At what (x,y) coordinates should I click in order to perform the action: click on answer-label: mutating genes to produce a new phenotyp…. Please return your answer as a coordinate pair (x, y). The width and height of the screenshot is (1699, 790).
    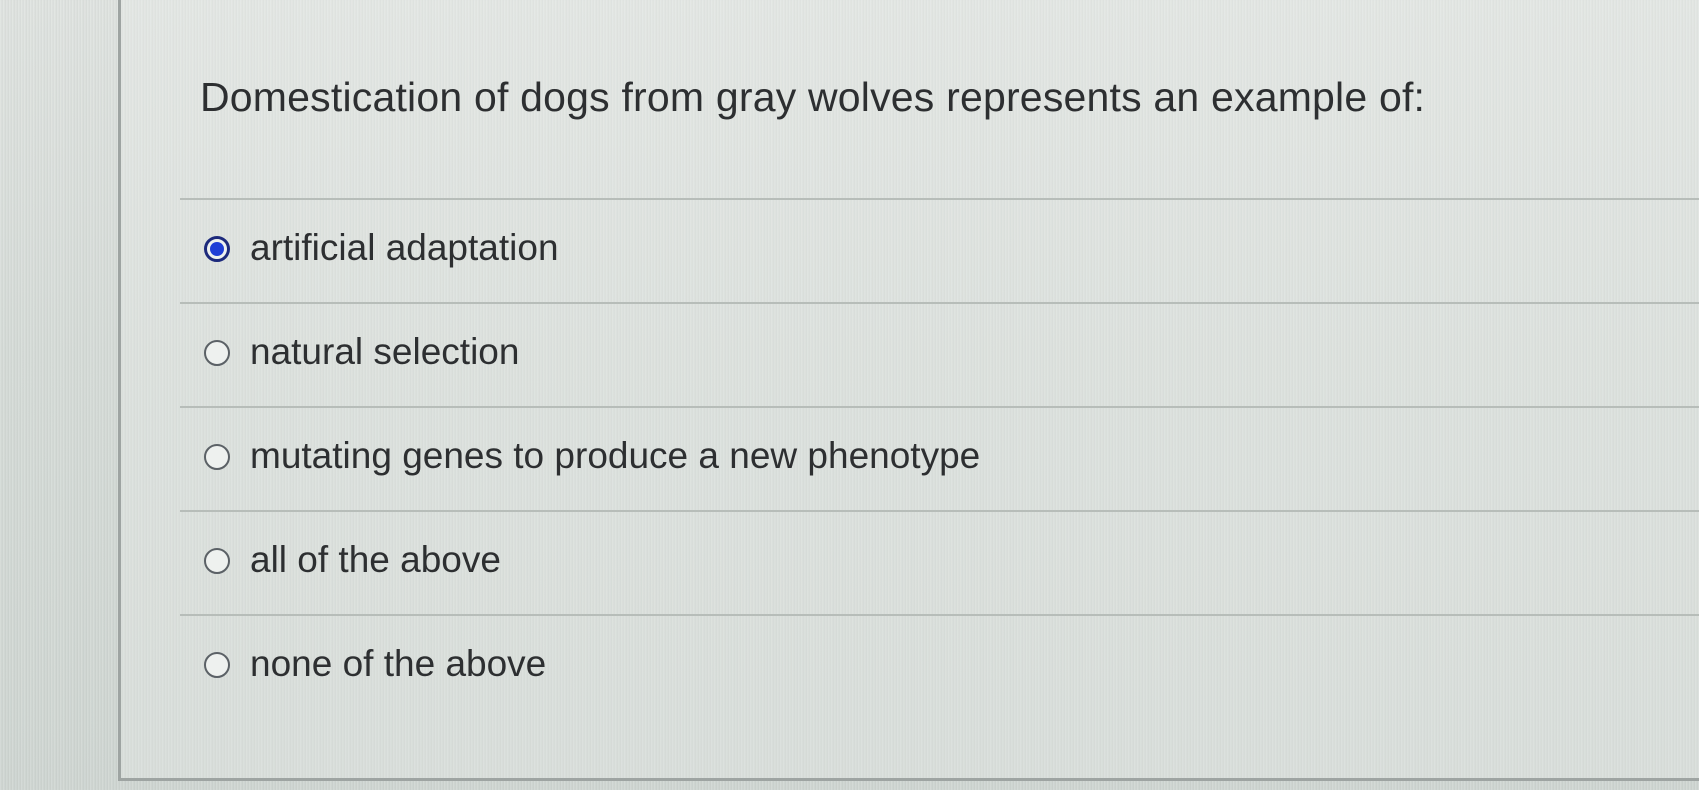
    Looking at the image, I should click on (615, 455).